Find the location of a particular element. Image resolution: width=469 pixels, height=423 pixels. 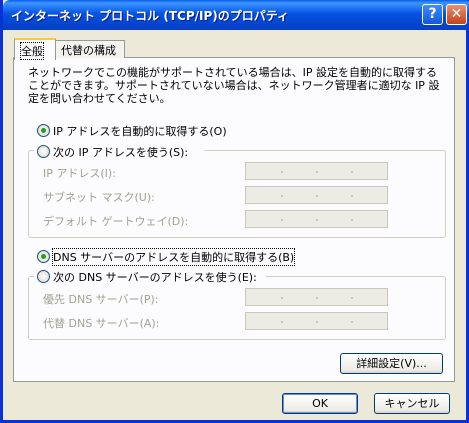

subnet-mask-label: サブネット マスク(U): is located at coordinates (99, 197).